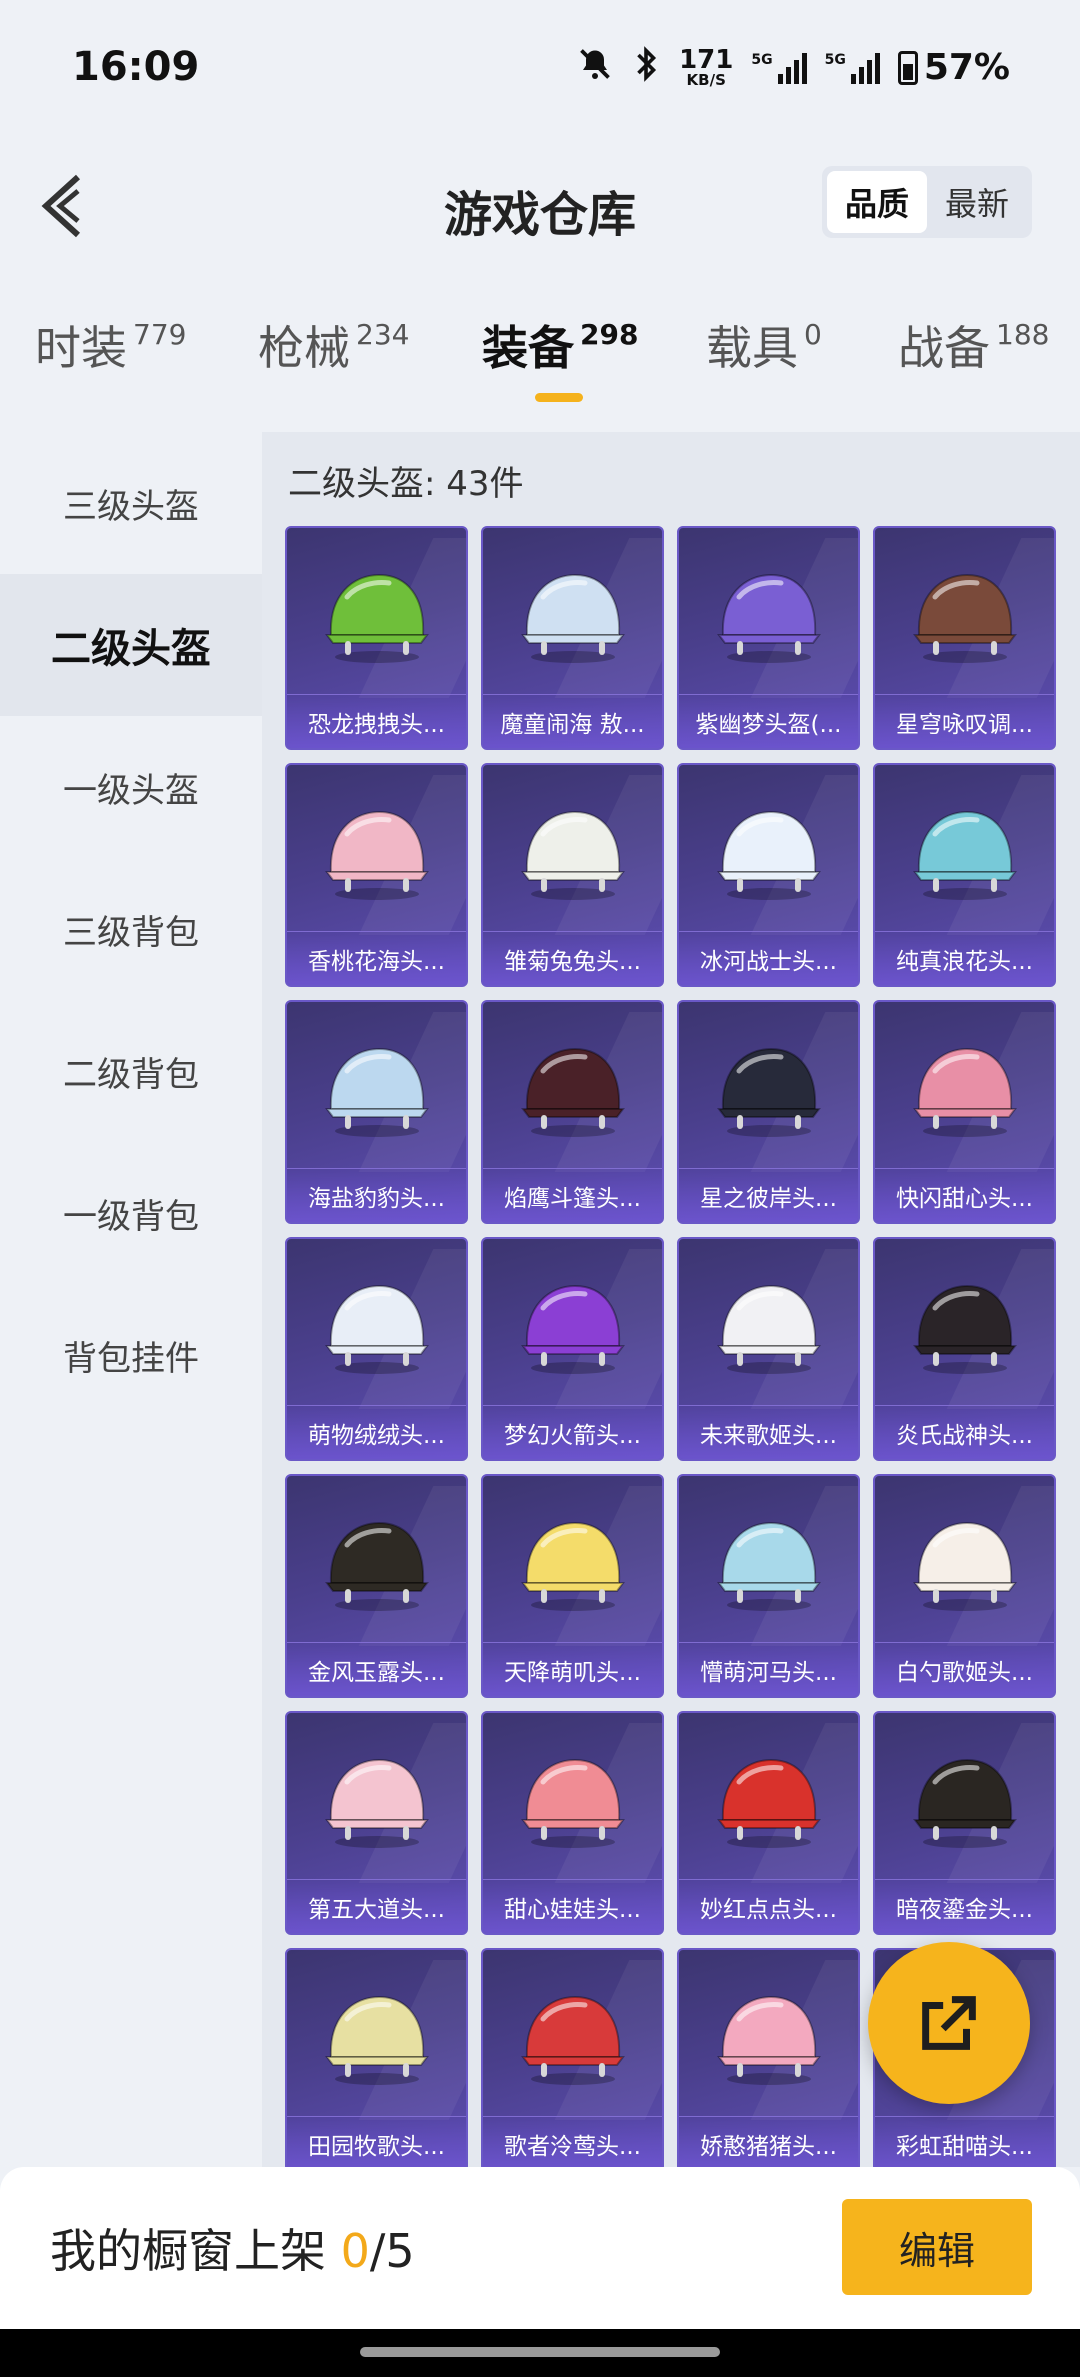 This screenshot has height=2377, width=1080. I want to click on sort-quality-button: 品质, so click(877, 202).